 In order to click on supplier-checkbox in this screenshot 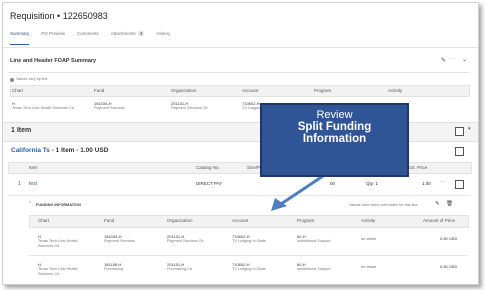, I will do `click(459, 151)`.